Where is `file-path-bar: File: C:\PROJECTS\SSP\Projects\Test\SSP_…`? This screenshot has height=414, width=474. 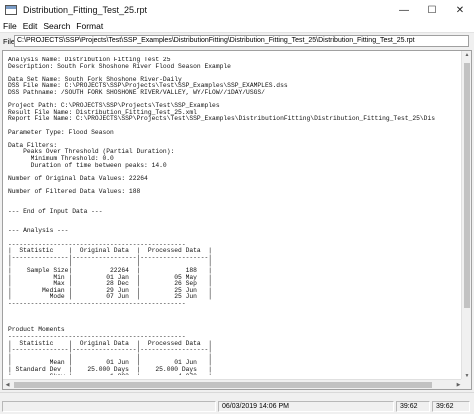 file-path-bar: File: C:\PROJECTS\SSP\Projects\Test\SSP_… is located at coordinates (237, 41).